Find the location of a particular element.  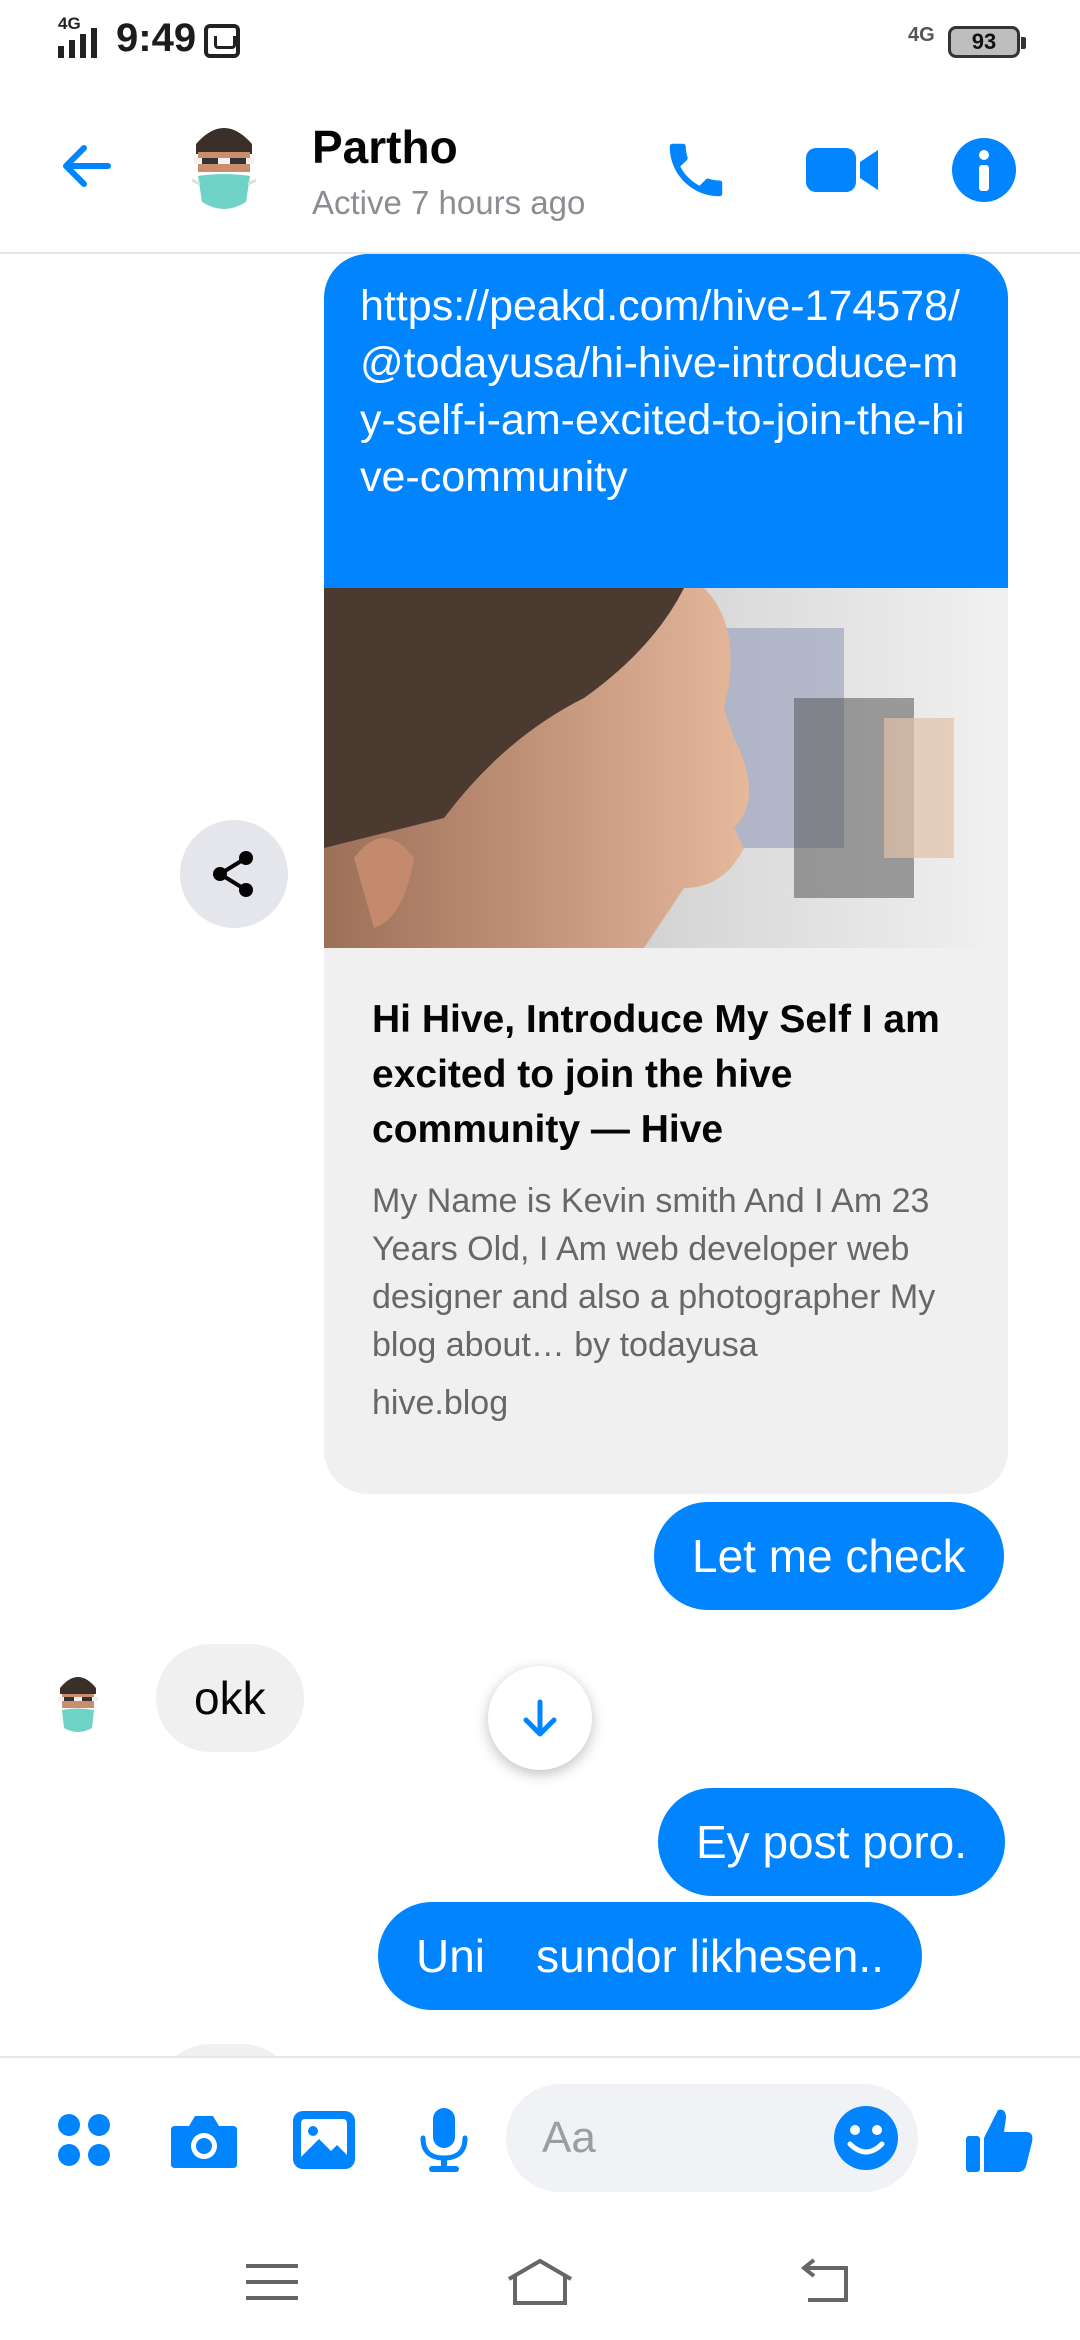

signal-icon: 4G is located at coordinates (81, 38).